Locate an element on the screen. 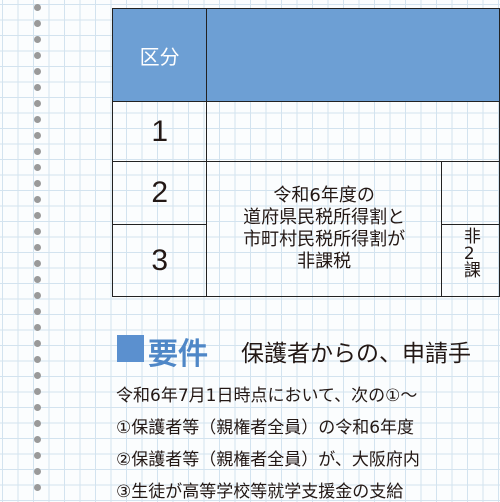 Image resolution: width=500 pixels, height=502 pixels. condition-line: 令和6年度の is located at coordinates (324, 195).